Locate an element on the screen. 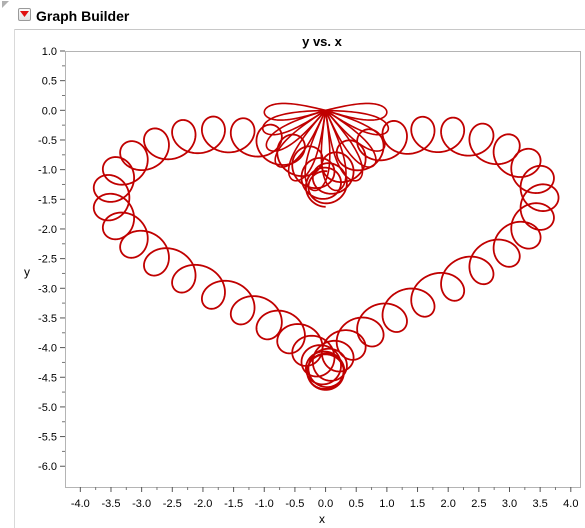 The height and width of the screenshot is (528, 585). y-tick-label: -5.0 is located at coordinates (47, 408).